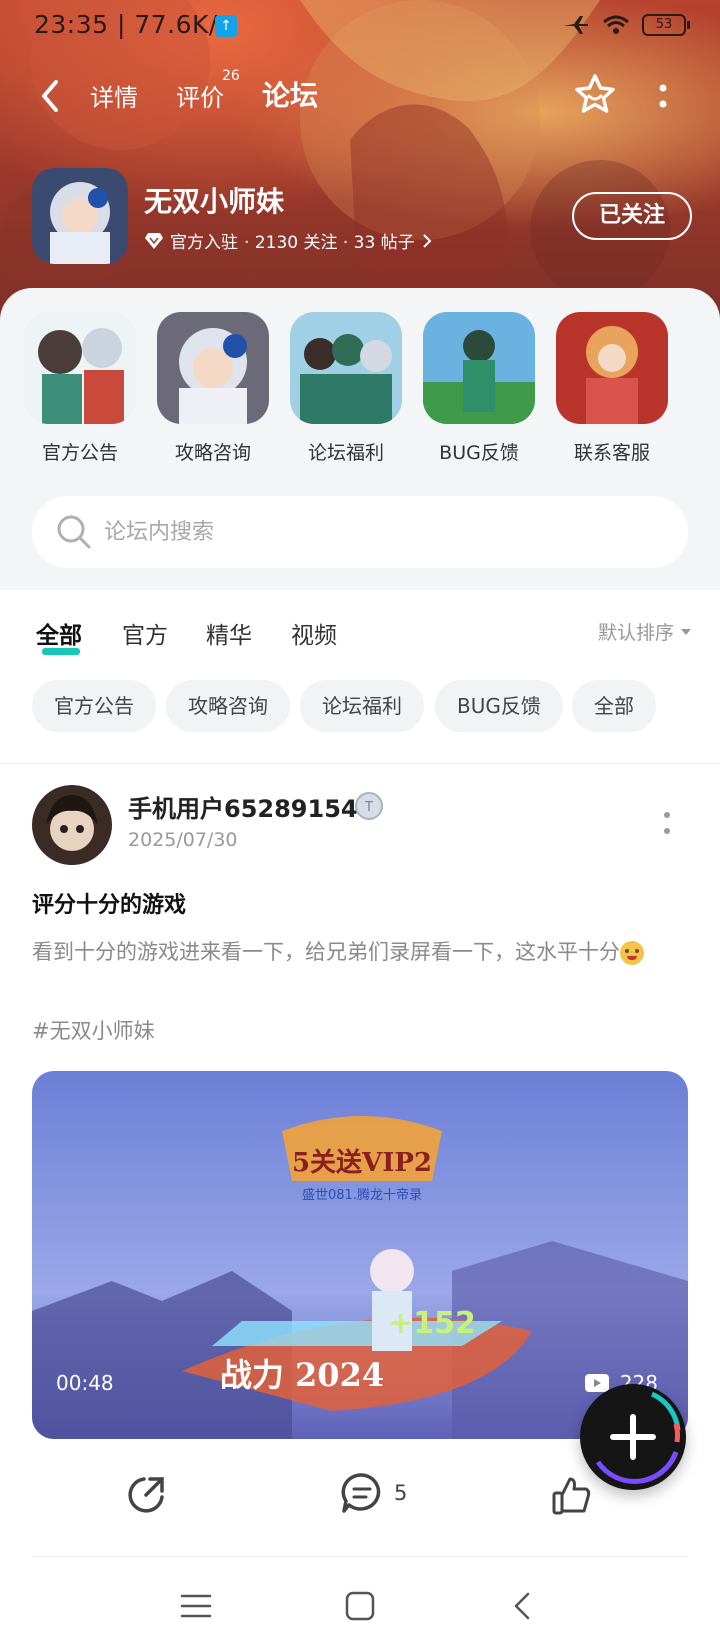  I want to click on category-official-announcements: 官方公告, so click(80, 388).